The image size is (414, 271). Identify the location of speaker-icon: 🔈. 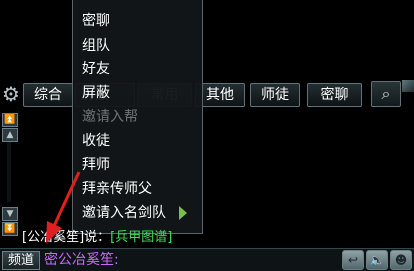
(377, 260).